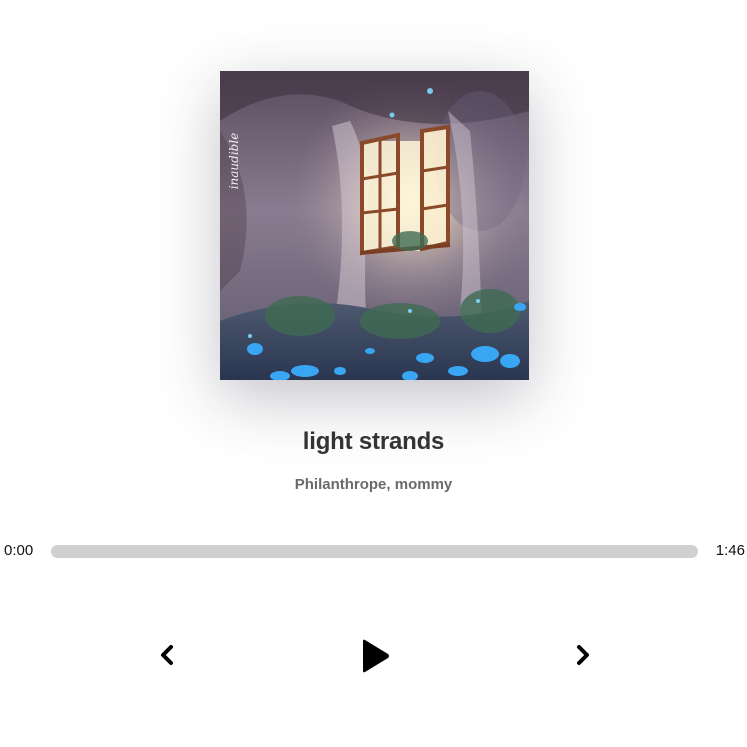  I want to click on progress-bar, so click(374, 551).